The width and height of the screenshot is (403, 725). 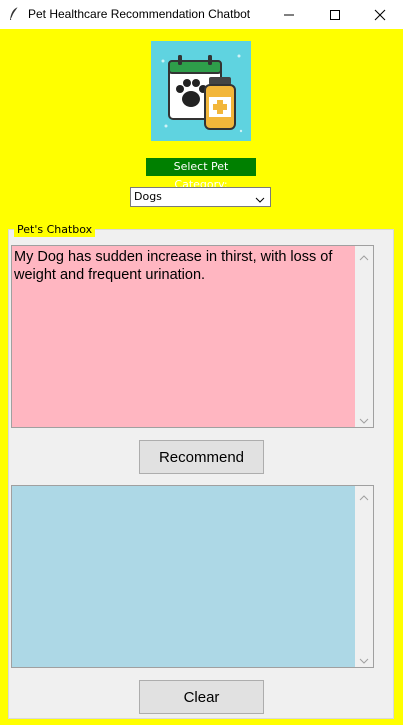 What do you see at coordinates (139, 14) in the screenshot?
I see `window-title: Pet Healthcare Recommendation Chatbot` at bounding box center [139, 14].